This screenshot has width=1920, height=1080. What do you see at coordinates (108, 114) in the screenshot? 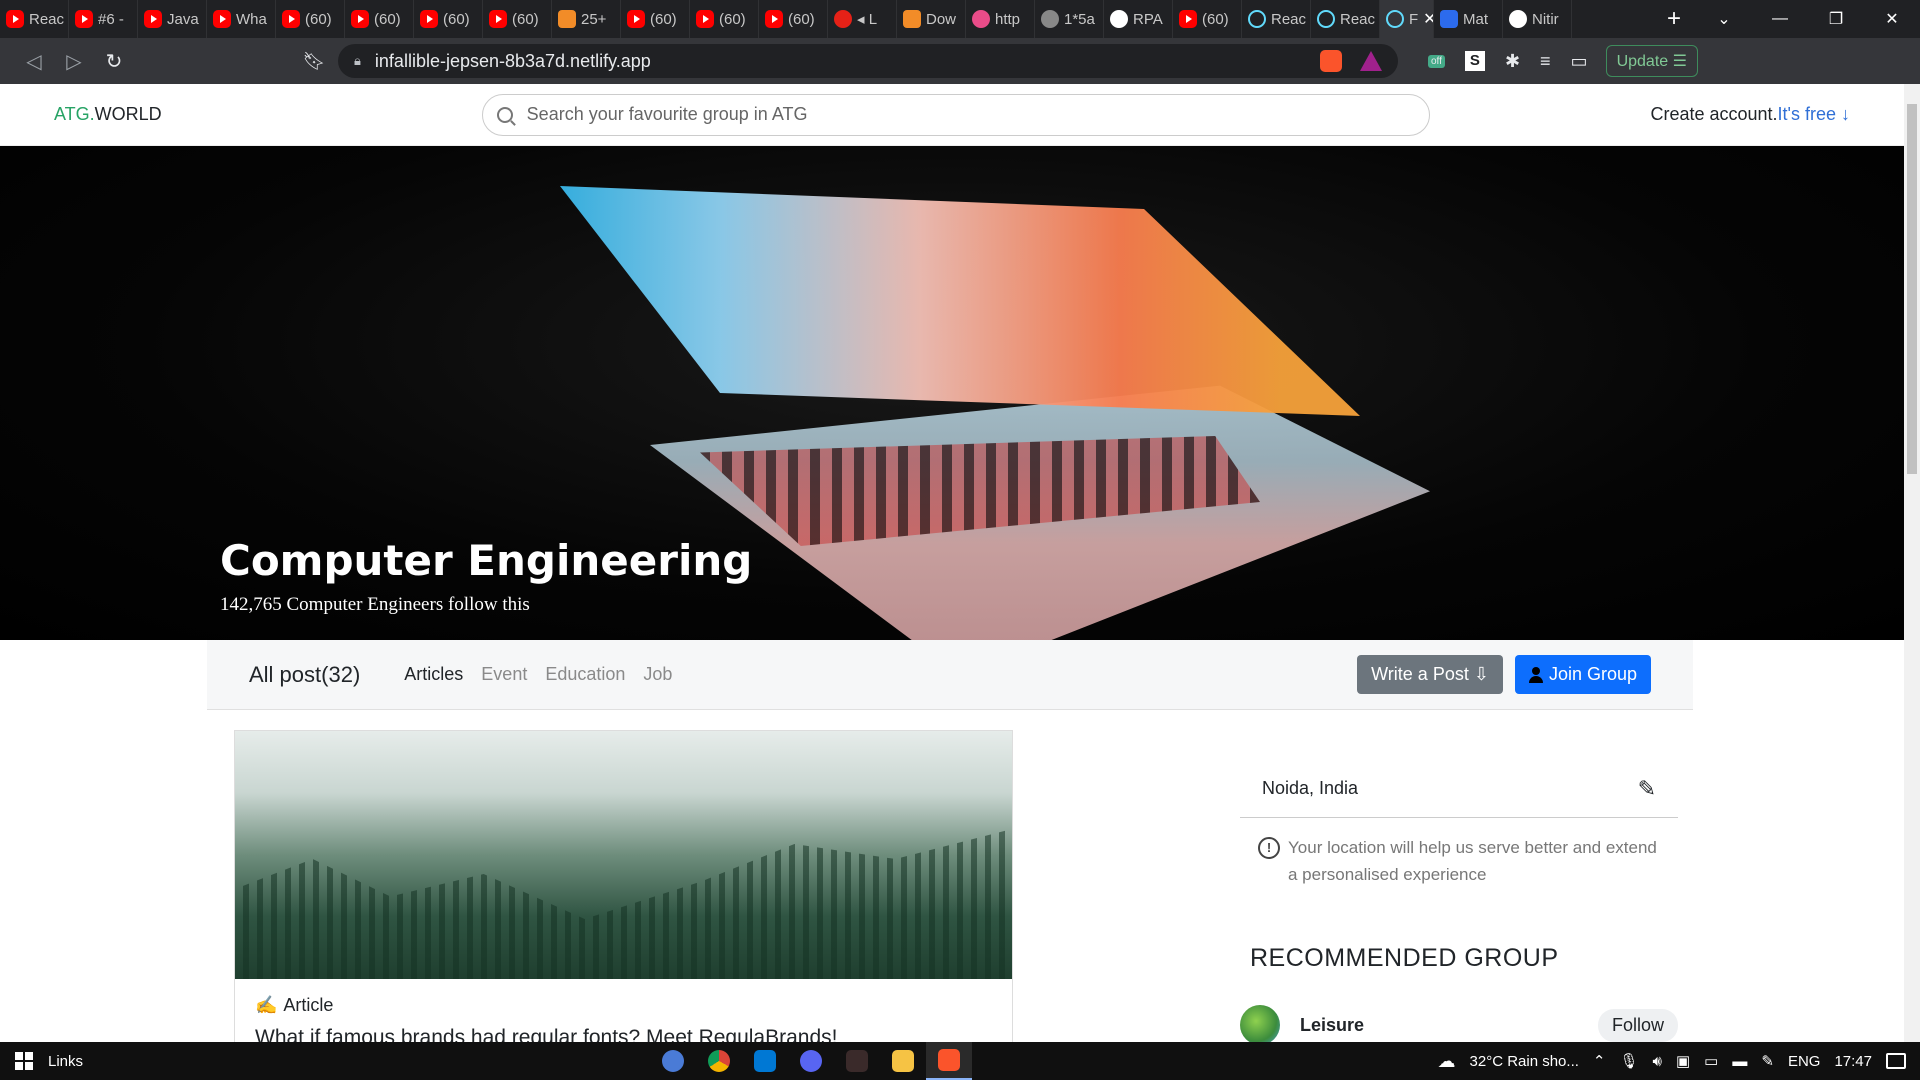
I see `atg-logo: ATG.WORLD` at bounding box center [108, 114].